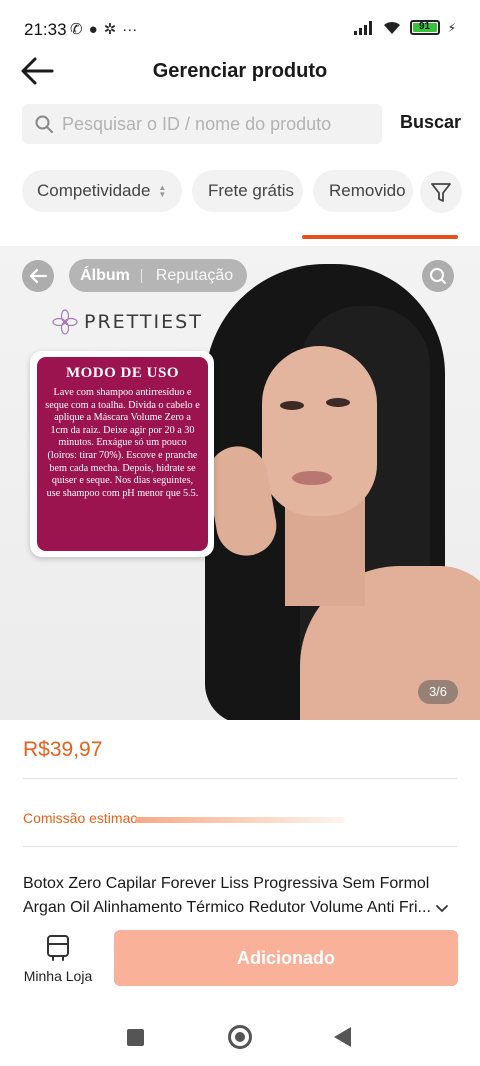 The height and width of the screenshot is (1066, 480). Describe the element at coordinates (58, 948) in the screenshot. I see `store-icon` at that location.